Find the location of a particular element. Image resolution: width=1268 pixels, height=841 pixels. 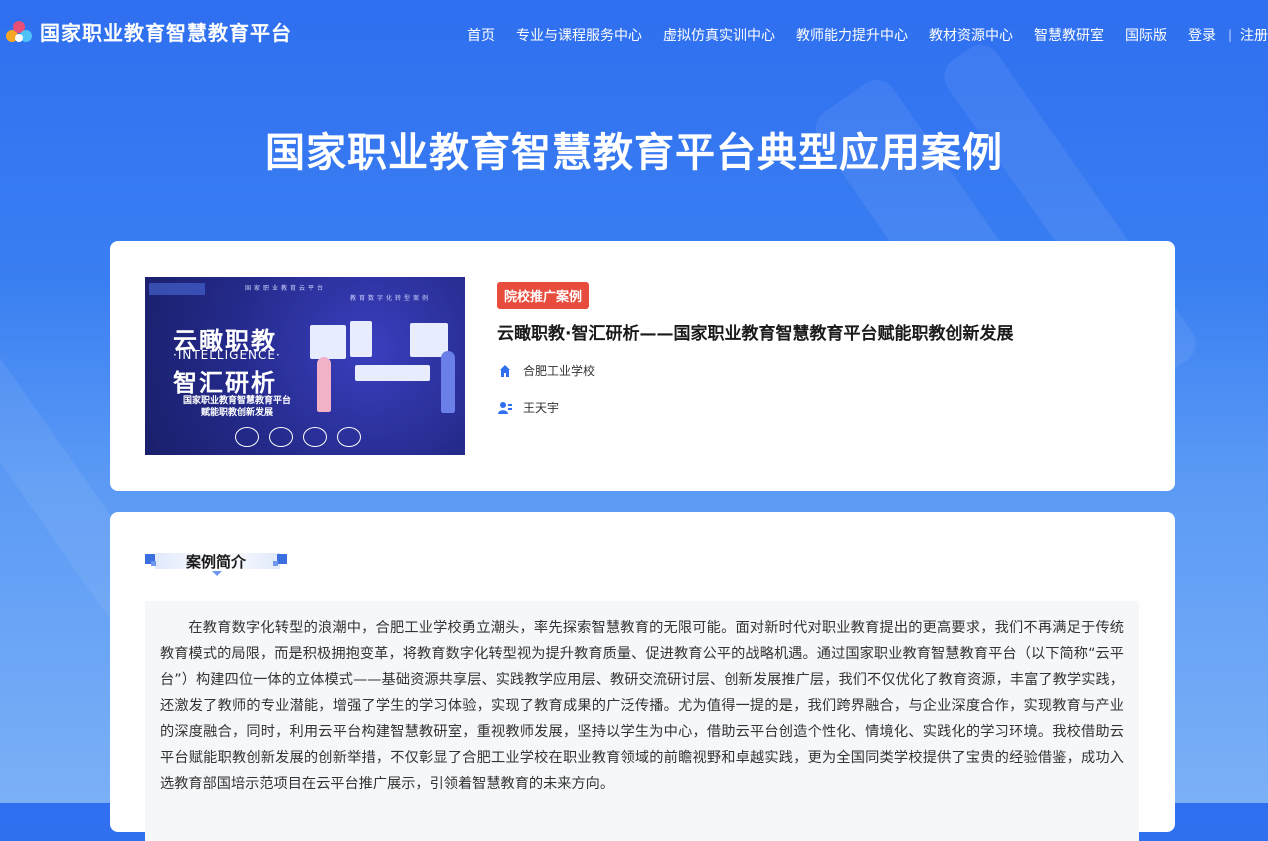

cover-subtitle-line1: 国家职业教育智慧教育平台 is located at coordinates (236, 401).